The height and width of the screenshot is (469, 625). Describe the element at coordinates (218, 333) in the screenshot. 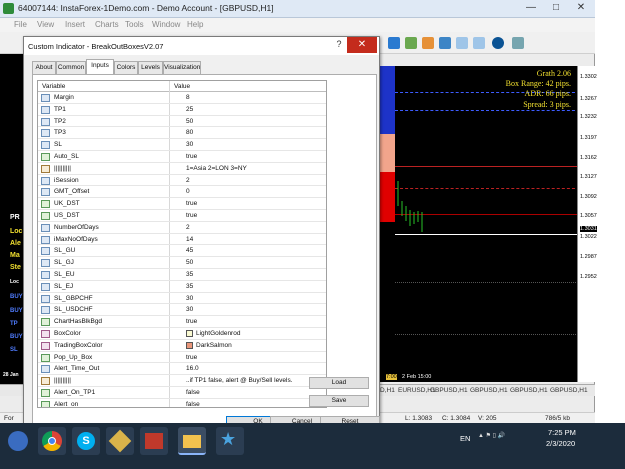

I see `input-value: LightGoldenrod` at that location.